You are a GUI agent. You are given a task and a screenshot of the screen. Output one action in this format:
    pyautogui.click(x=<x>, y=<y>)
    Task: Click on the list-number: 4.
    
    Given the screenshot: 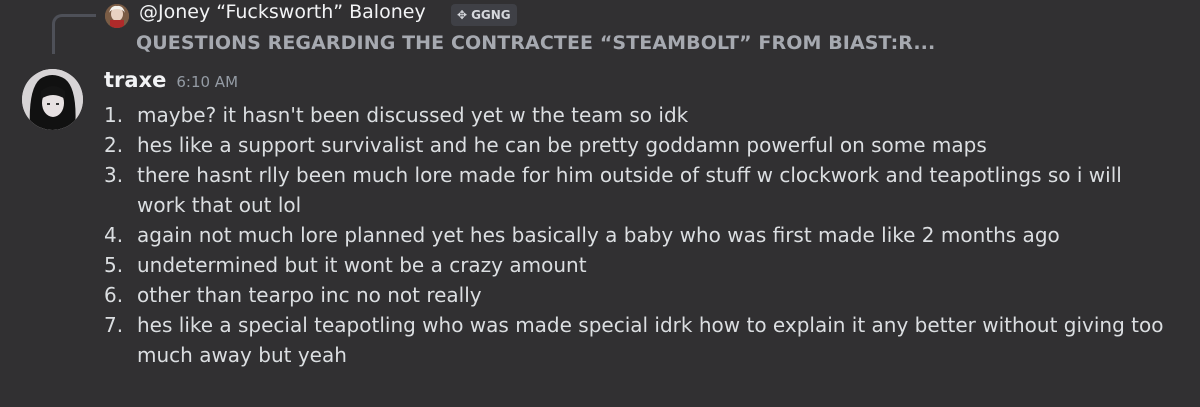 What is the action you would take?
    pyautogui.click(x=114, y=235)
    